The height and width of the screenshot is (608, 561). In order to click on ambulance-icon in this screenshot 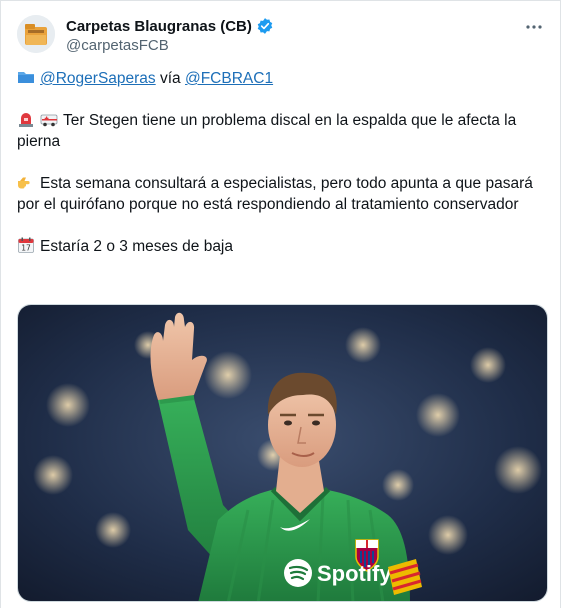, I will do `click(49, 119)`.